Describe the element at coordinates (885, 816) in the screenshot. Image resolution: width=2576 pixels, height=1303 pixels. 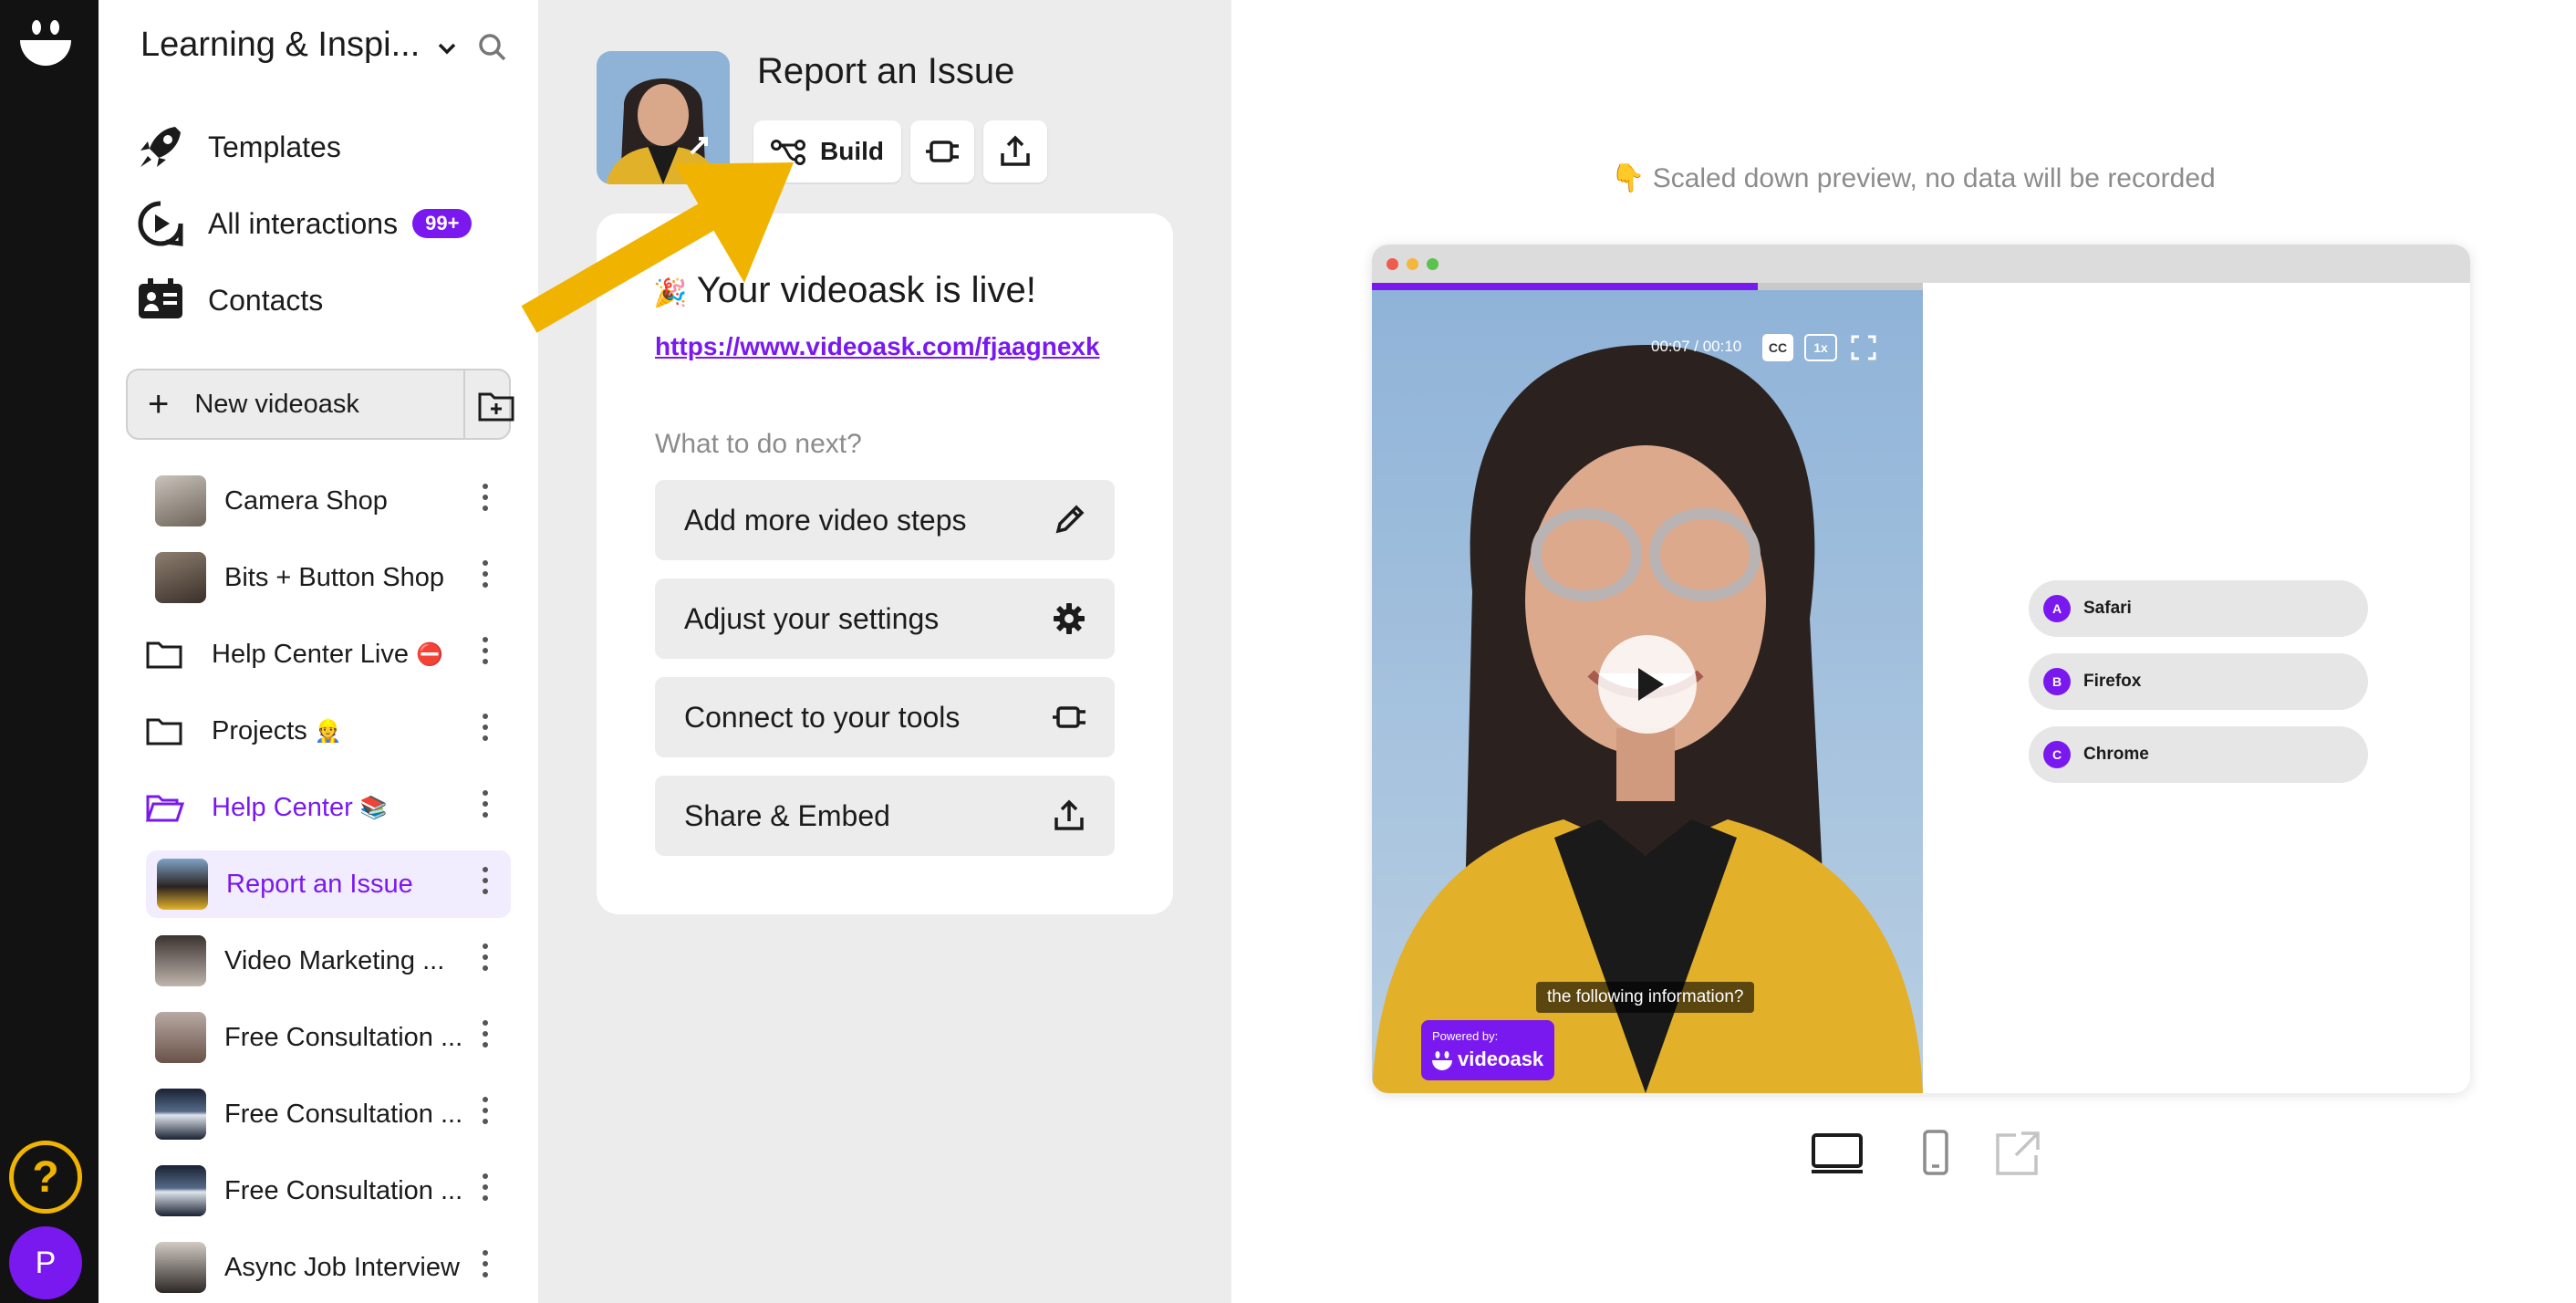
I see `share-embed-button: Share & Embed` at that location.